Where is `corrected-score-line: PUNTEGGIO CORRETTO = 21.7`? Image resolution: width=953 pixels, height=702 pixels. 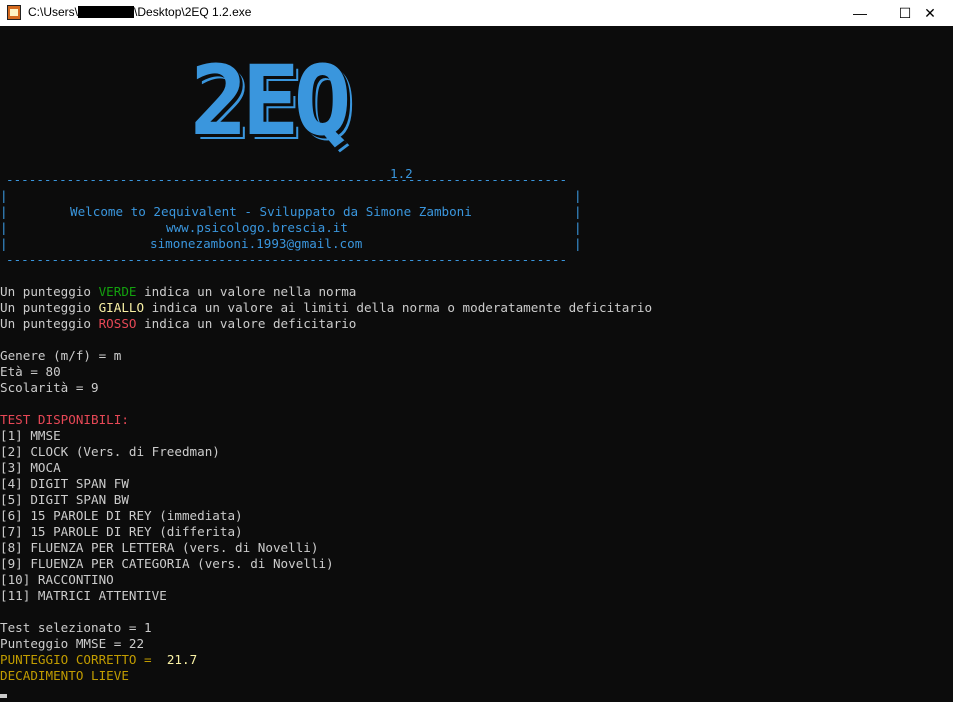
corrected-score-line: PUNTEGGIO CORRETTO = 21.7 is located at coordinates (98, 660).